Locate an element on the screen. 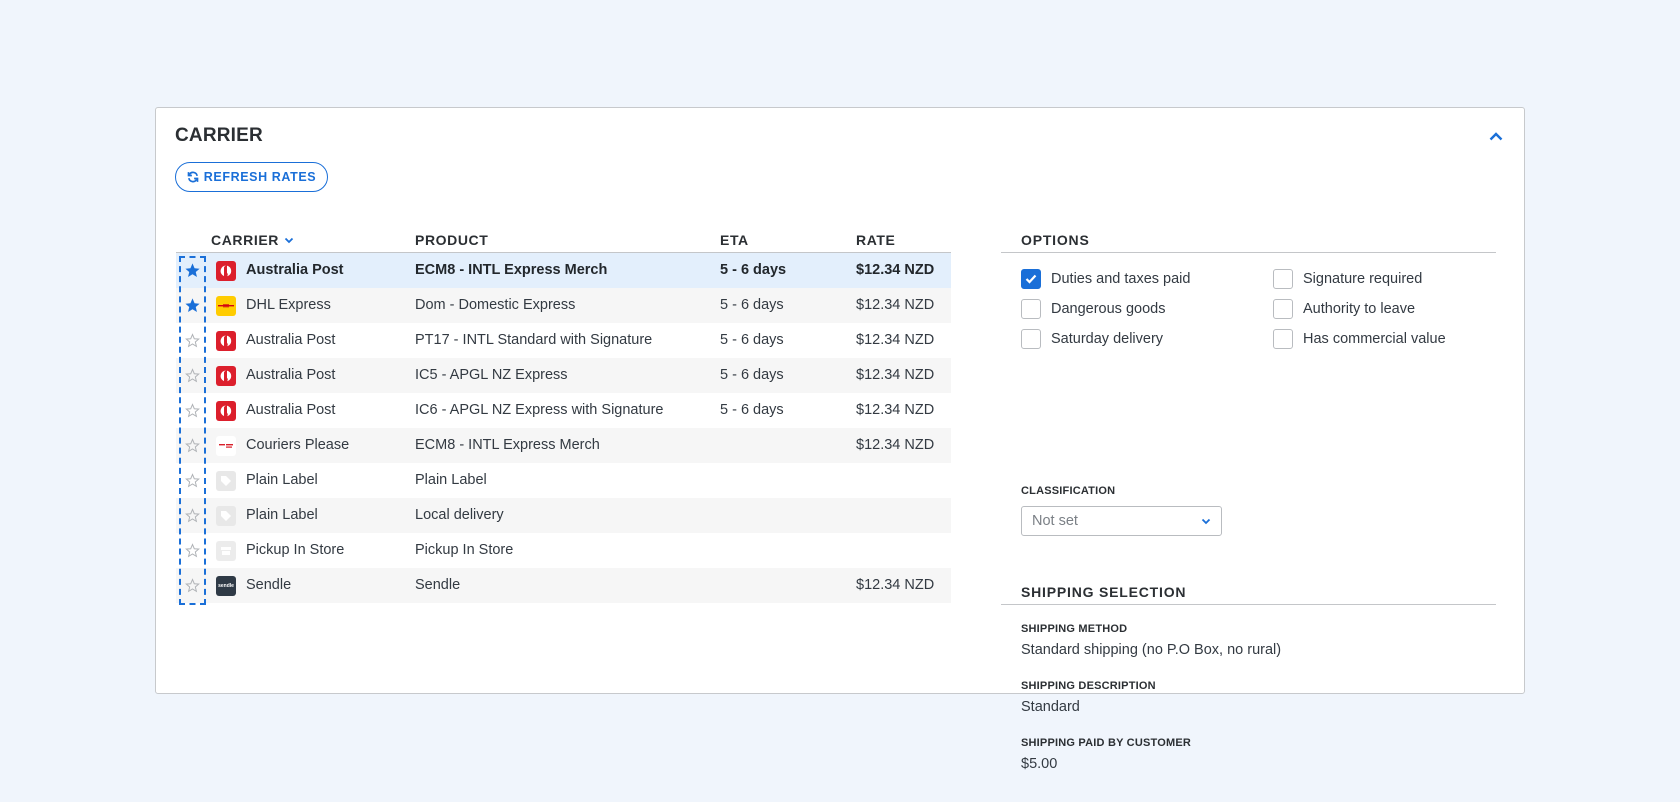 The image size is (1680, 802). options-title: OPTIONS is located at coordinates (1055, 240).